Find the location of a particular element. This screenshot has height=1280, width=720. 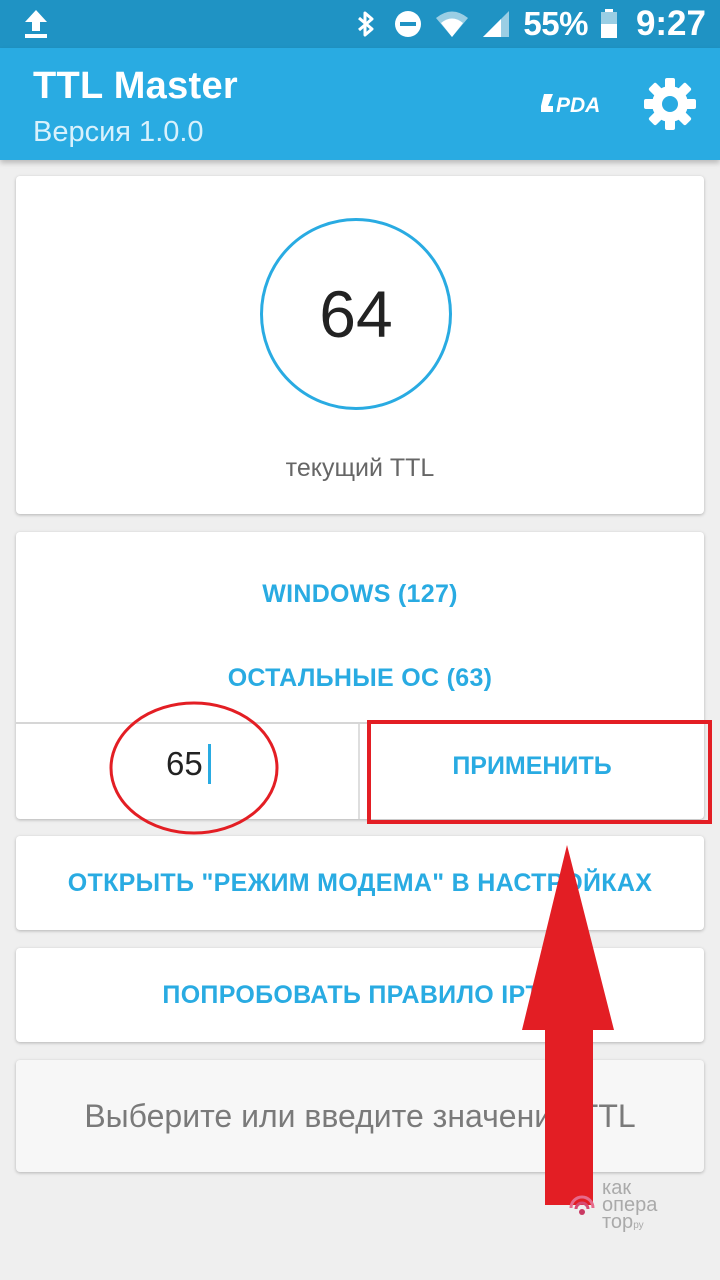

battery-percent: 55% is located at coordinates (555, 23).